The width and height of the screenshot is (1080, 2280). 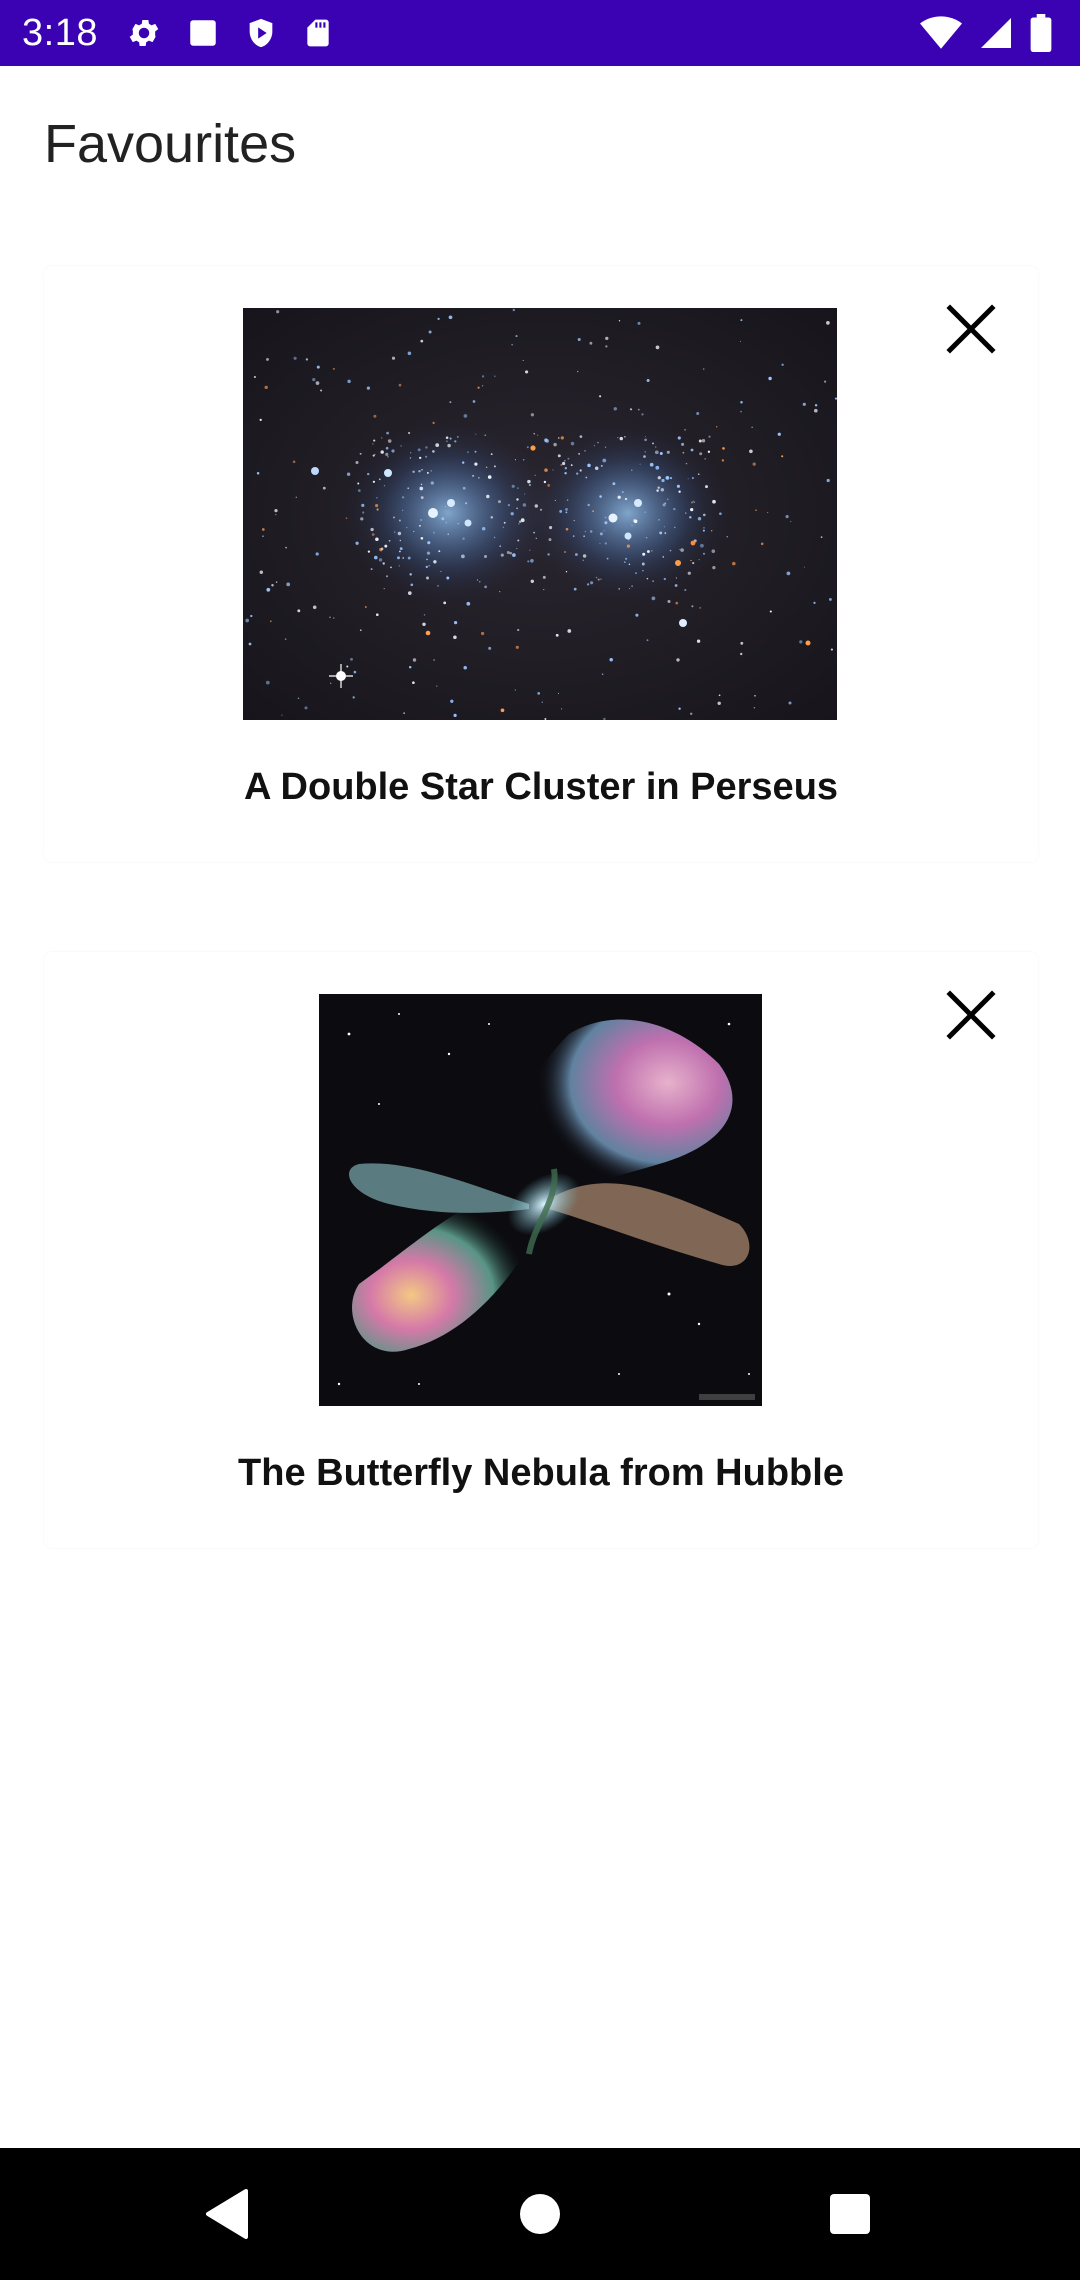 What do you see at coordinates (996, 33) in the screenshot?
I see `cellular-signal-icon` at bounding box center [996, 33].